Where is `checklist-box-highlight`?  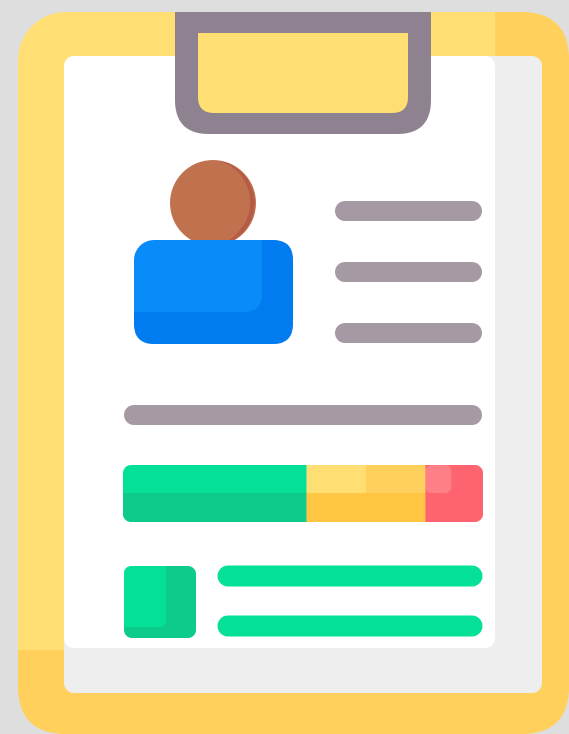
checklist-box-highlight is located at coordinates (145, 596).